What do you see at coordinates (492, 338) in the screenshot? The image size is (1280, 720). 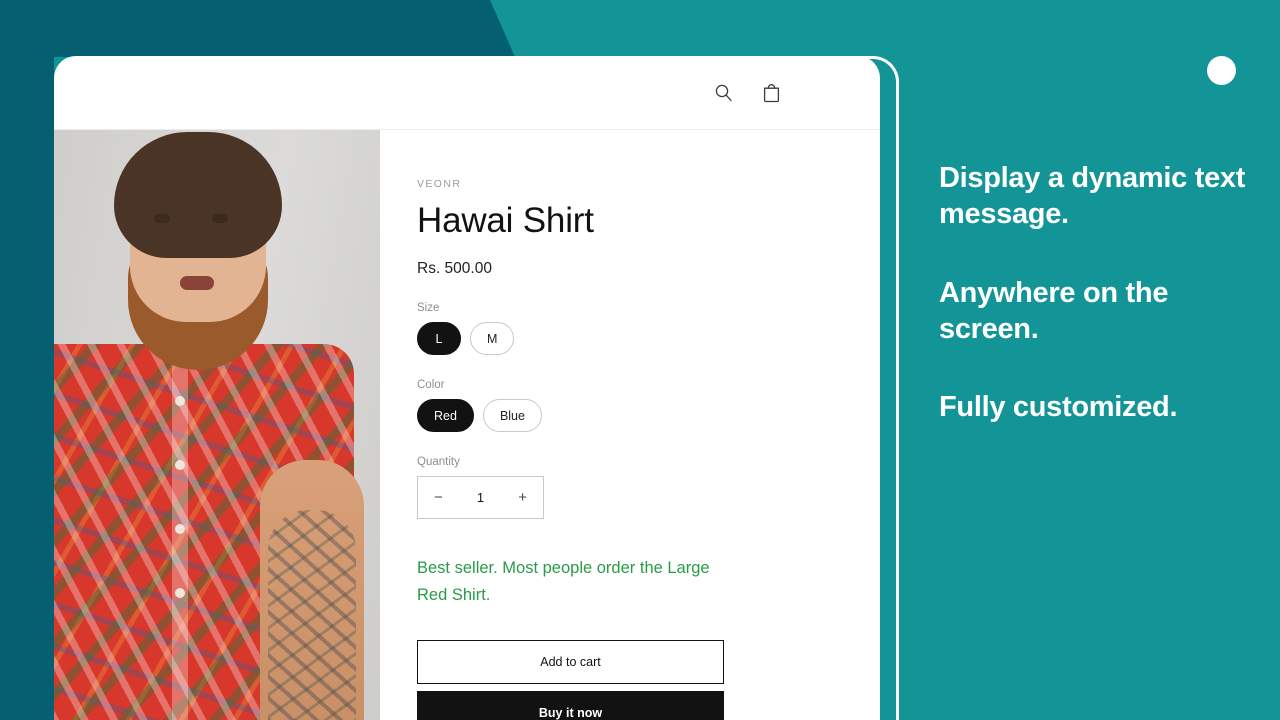 I see `size-option-m: M` at bounding box center [492, 338].